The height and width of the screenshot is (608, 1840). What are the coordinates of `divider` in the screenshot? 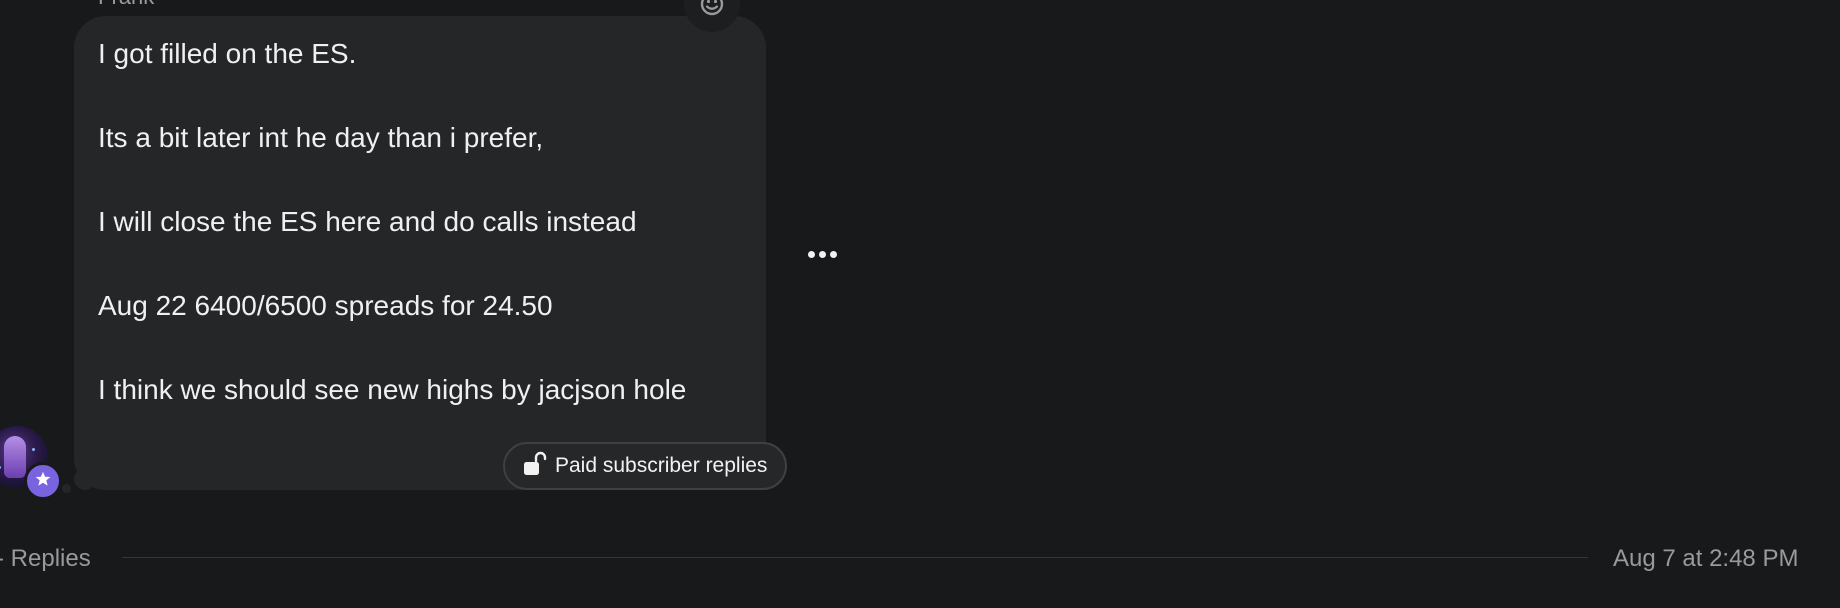 It's located at (855, 557).